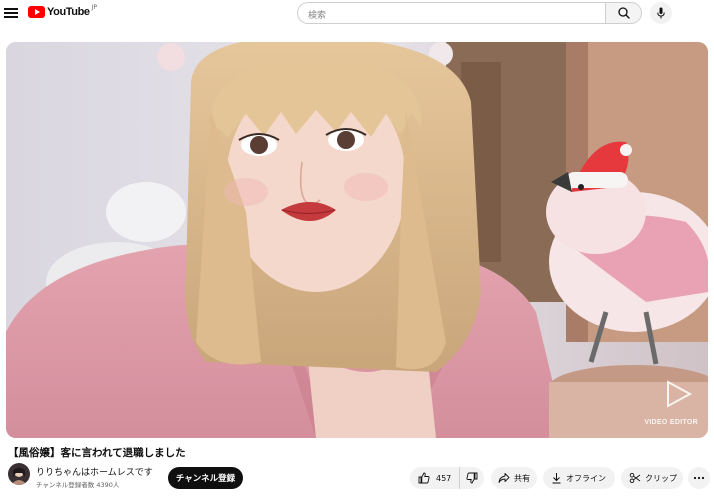 The width and height of the screenshot is (714, 497). I want to click on masthead: YouTube JP, so click(357, 15).